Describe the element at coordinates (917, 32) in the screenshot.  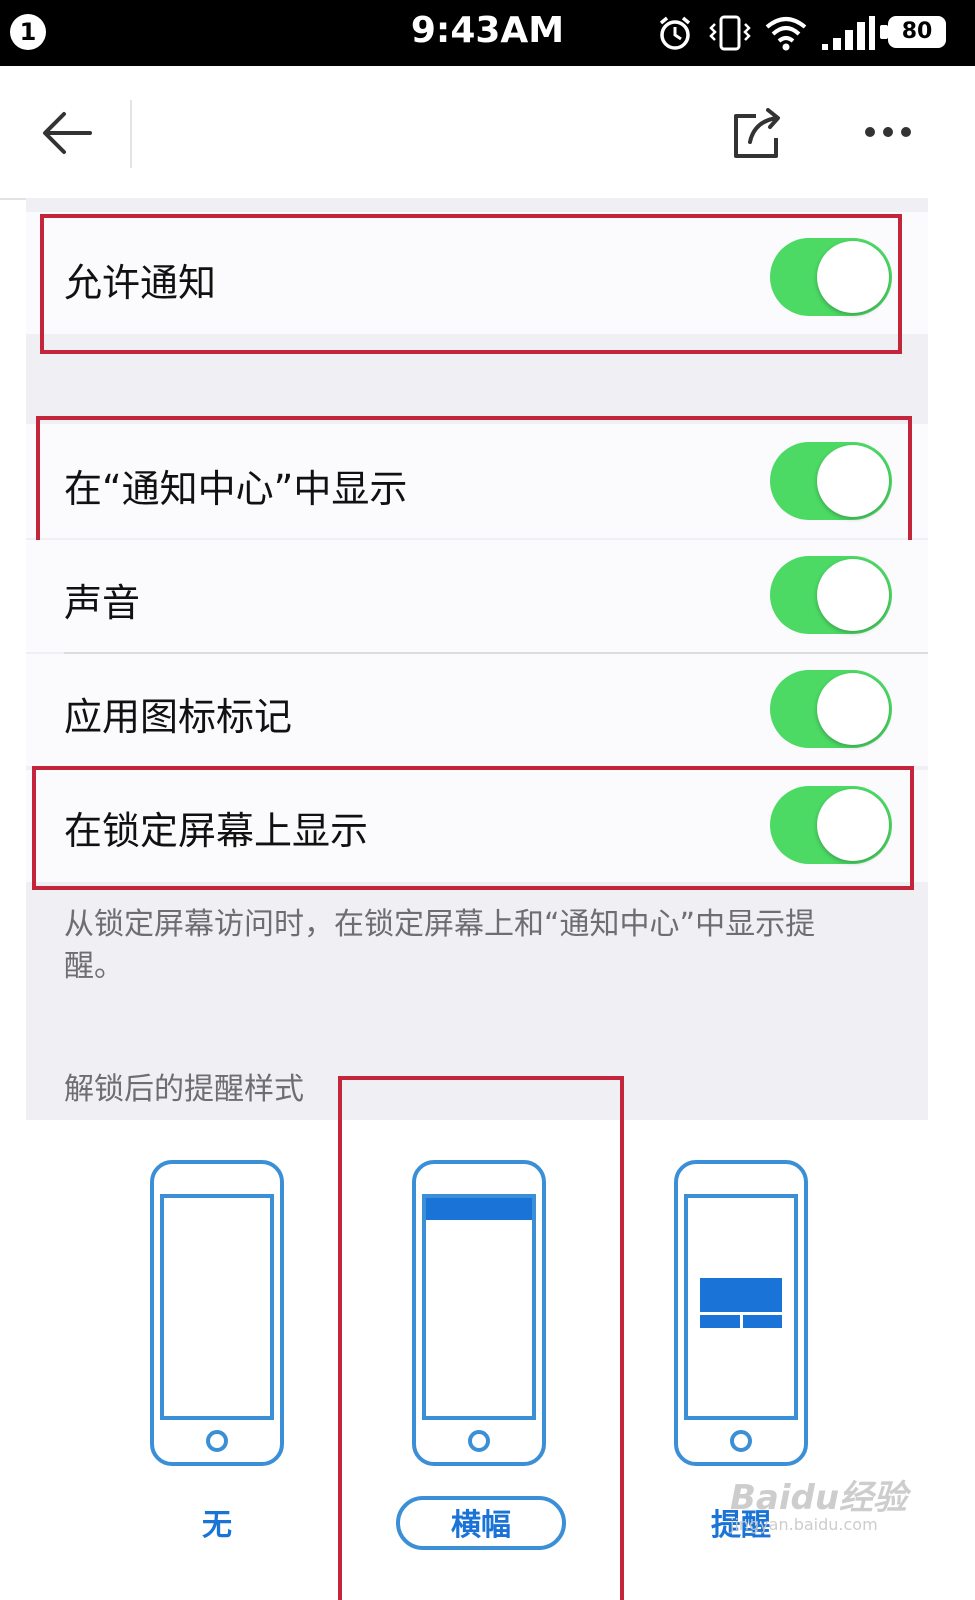
I see `battery-icon: 80` at that location.